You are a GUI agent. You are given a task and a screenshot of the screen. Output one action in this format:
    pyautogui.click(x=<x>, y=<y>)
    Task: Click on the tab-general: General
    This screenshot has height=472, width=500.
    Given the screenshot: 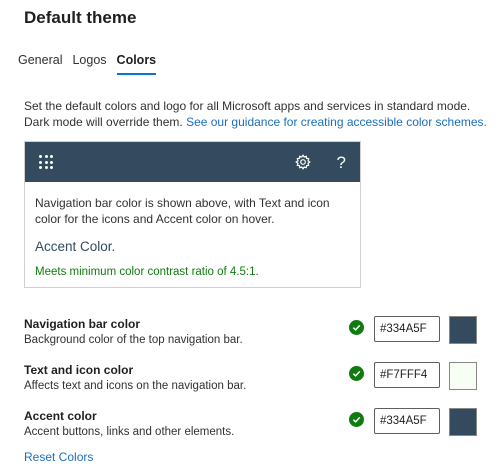 What is the action you would take?
    pyautogui.click(x=40, y=64)
    